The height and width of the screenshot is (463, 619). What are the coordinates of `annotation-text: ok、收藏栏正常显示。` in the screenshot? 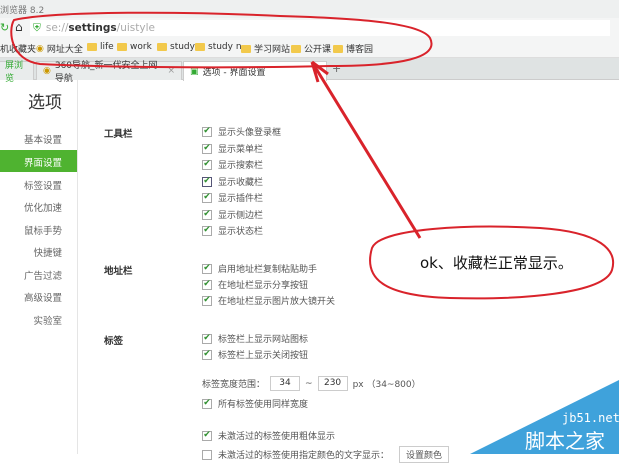 It's located at (496, 263).